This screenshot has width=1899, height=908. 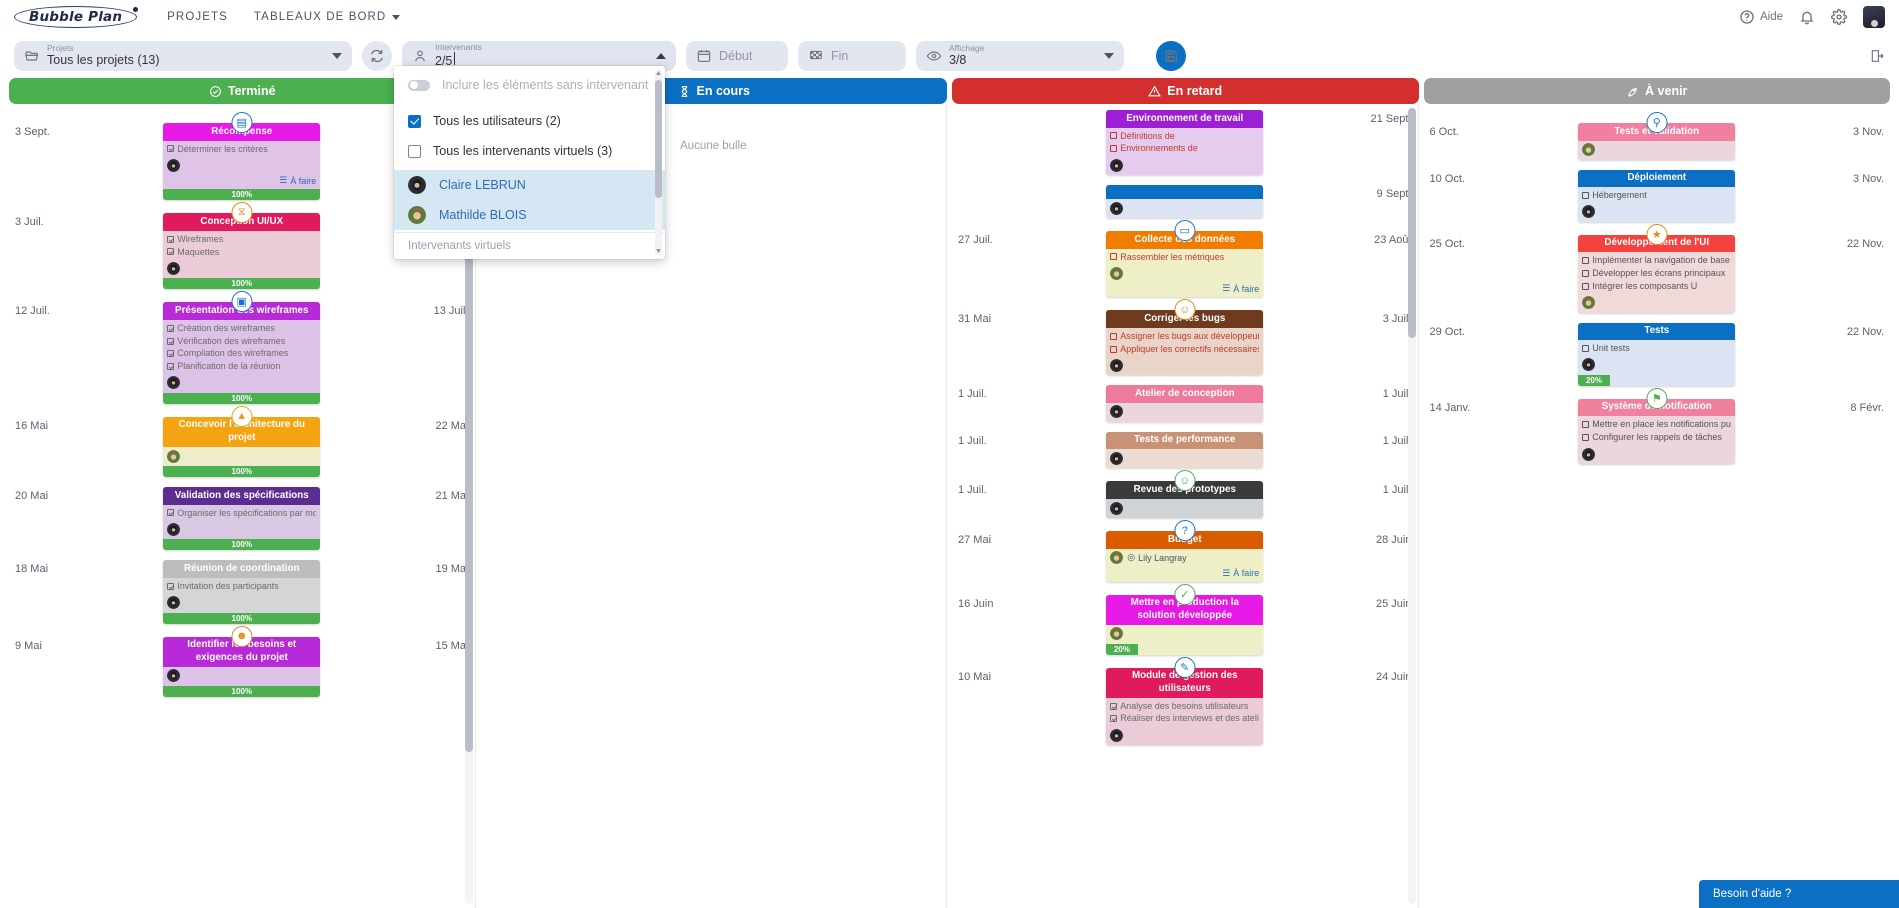 I want to click on subtask-item: Mettre en place les notifications push, so click(x=1656, y=424).